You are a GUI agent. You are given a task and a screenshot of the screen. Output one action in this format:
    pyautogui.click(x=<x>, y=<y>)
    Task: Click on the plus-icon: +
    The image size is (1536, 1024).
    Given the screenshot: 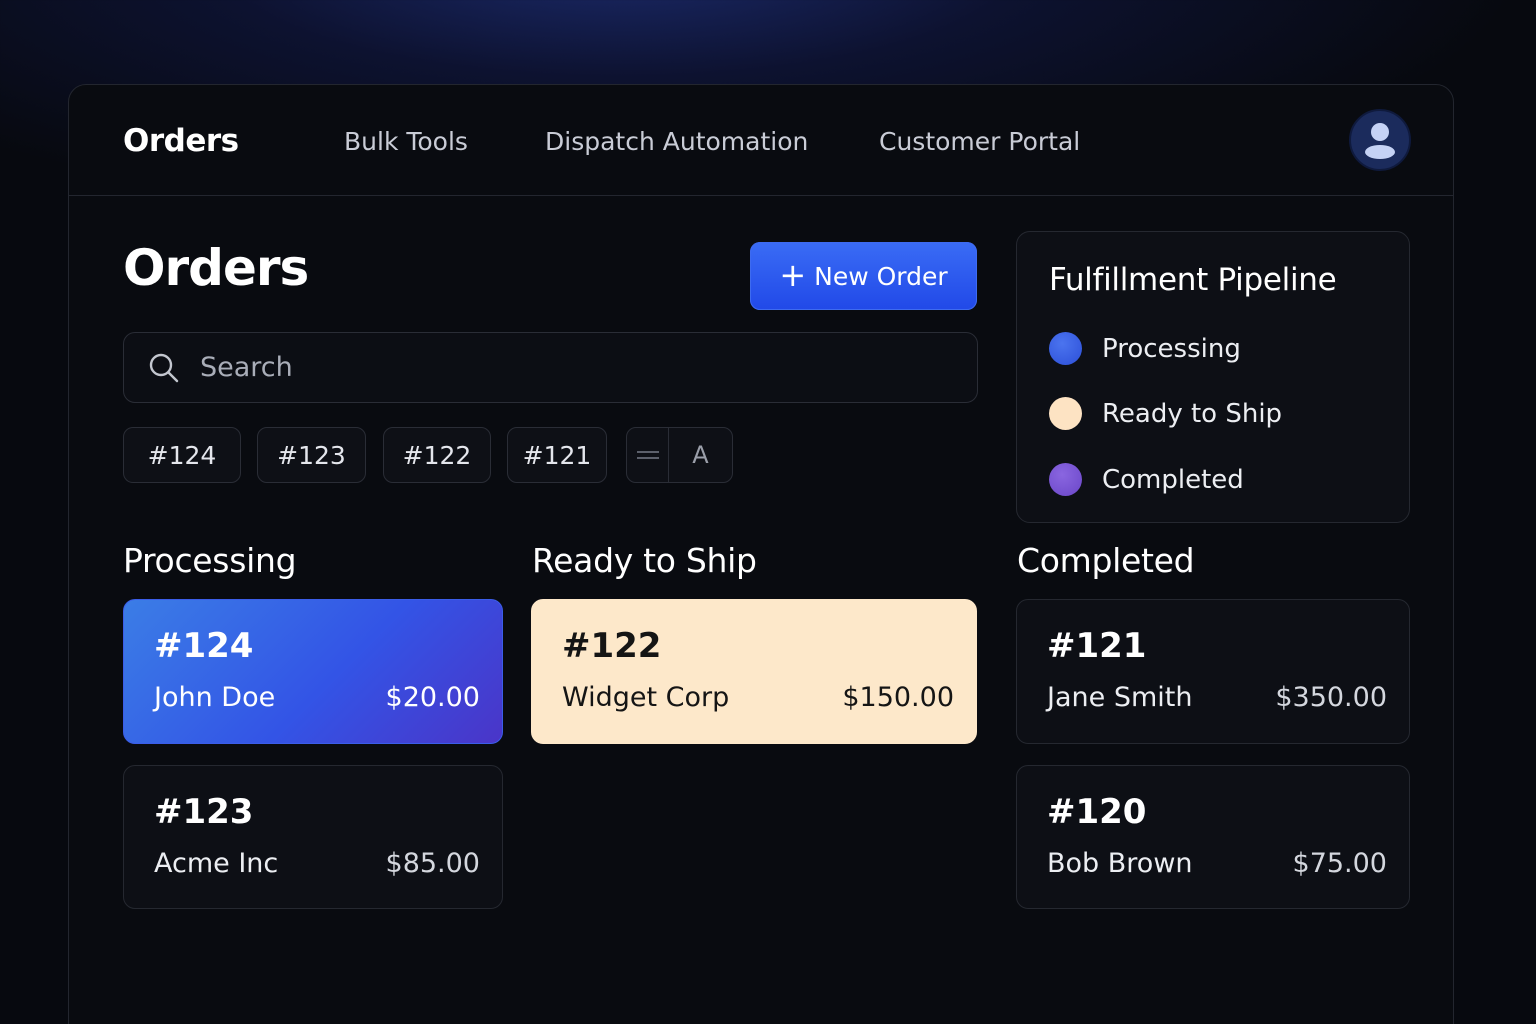 What is the action you would take?
    pyautogui.click(x=793, y=274)
    